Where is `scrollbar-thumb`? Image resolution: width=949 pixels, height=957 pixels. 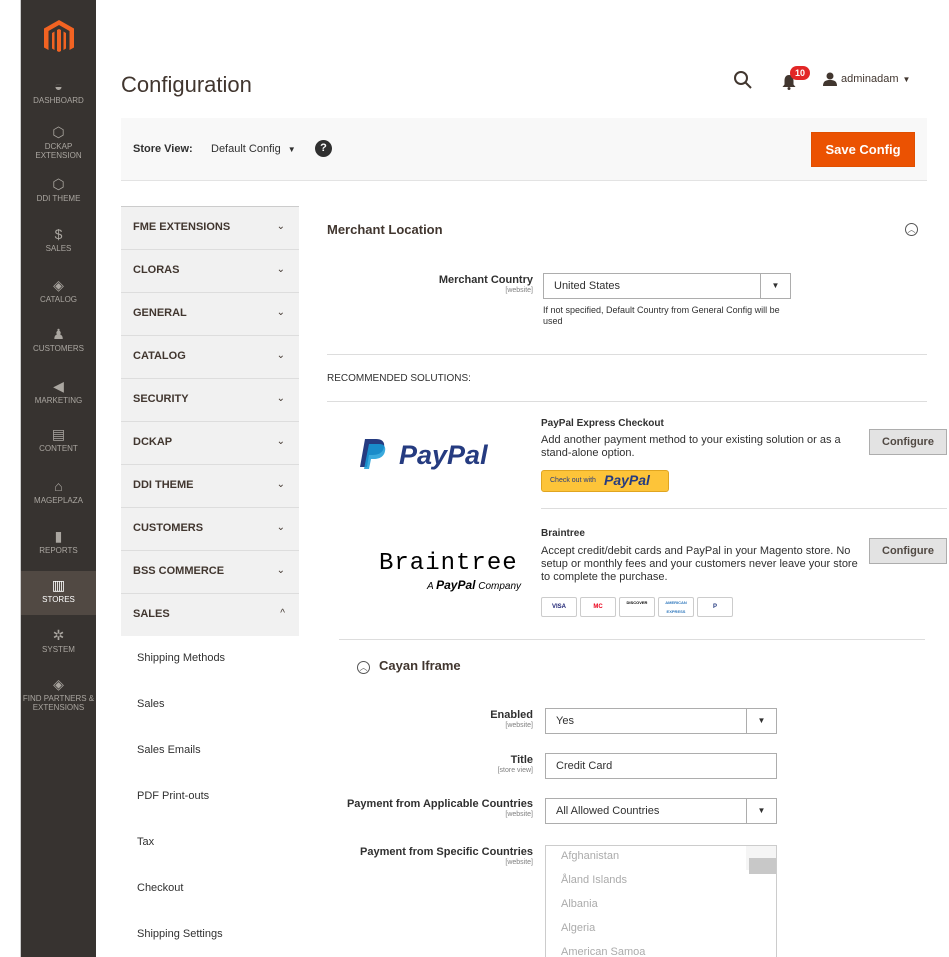 scrollbar-thumb is located at coordinates (762, 866).